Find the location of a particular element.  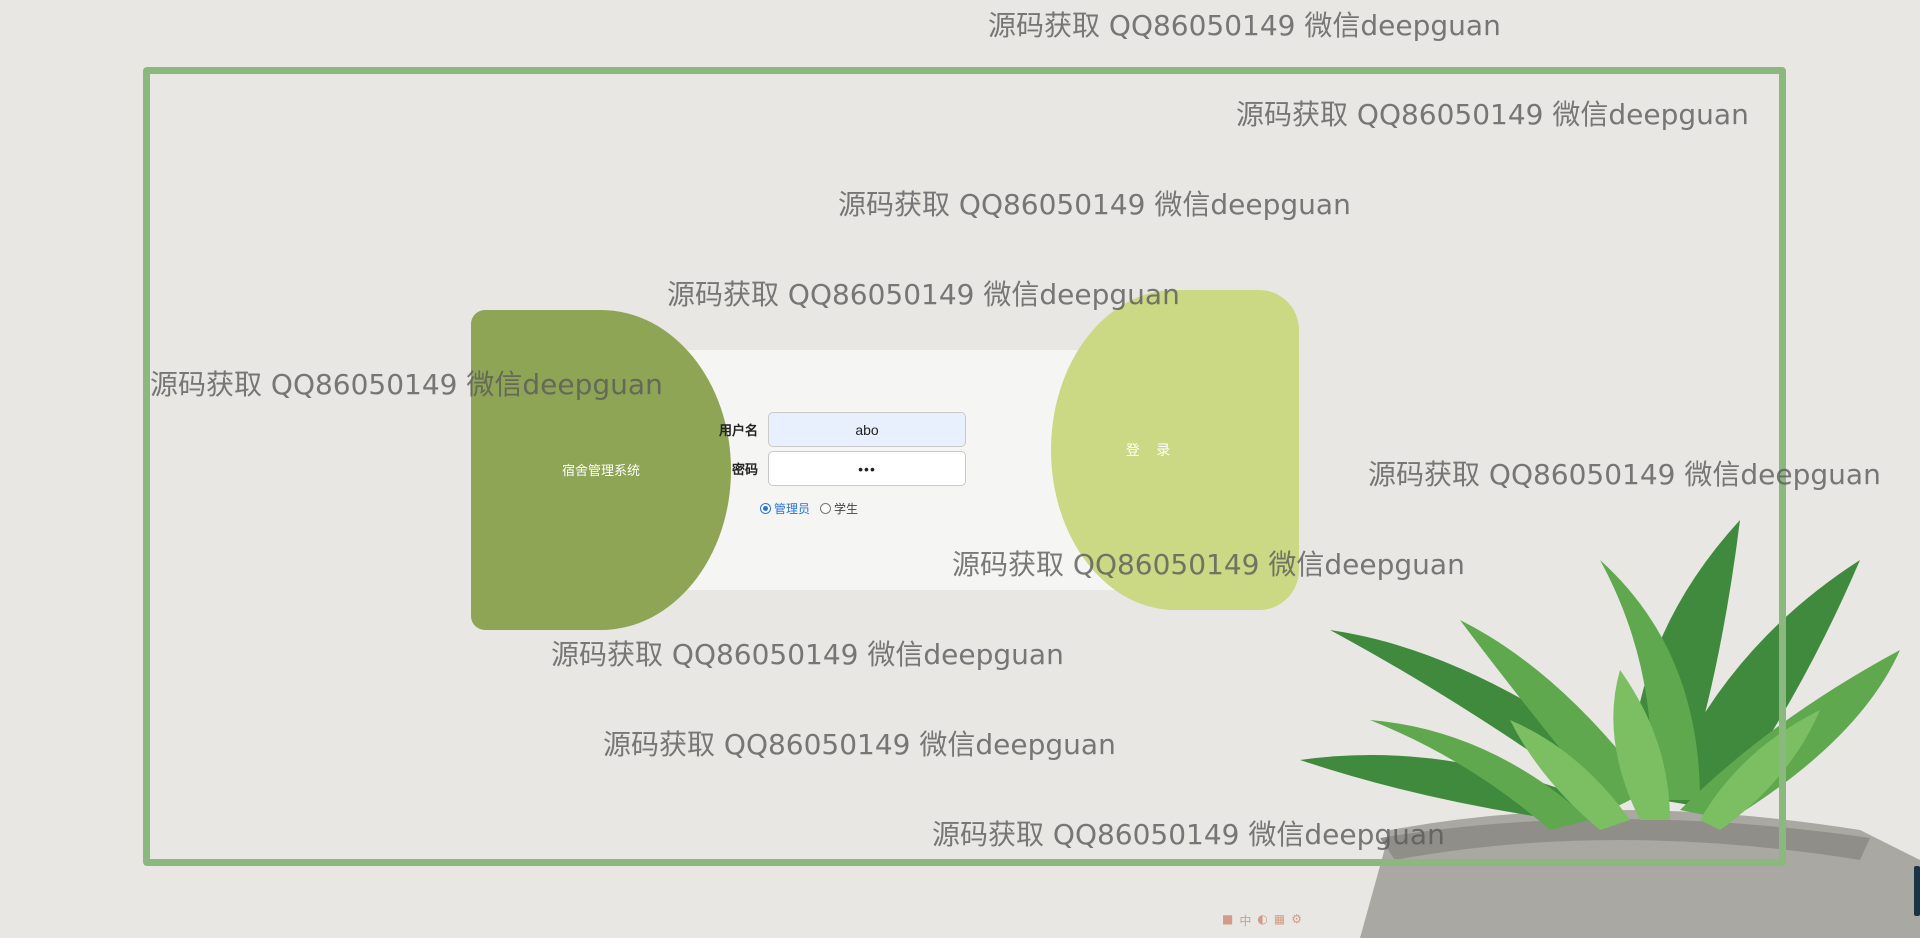

role-label-student: 学生 is located at coordinates (846, 509).